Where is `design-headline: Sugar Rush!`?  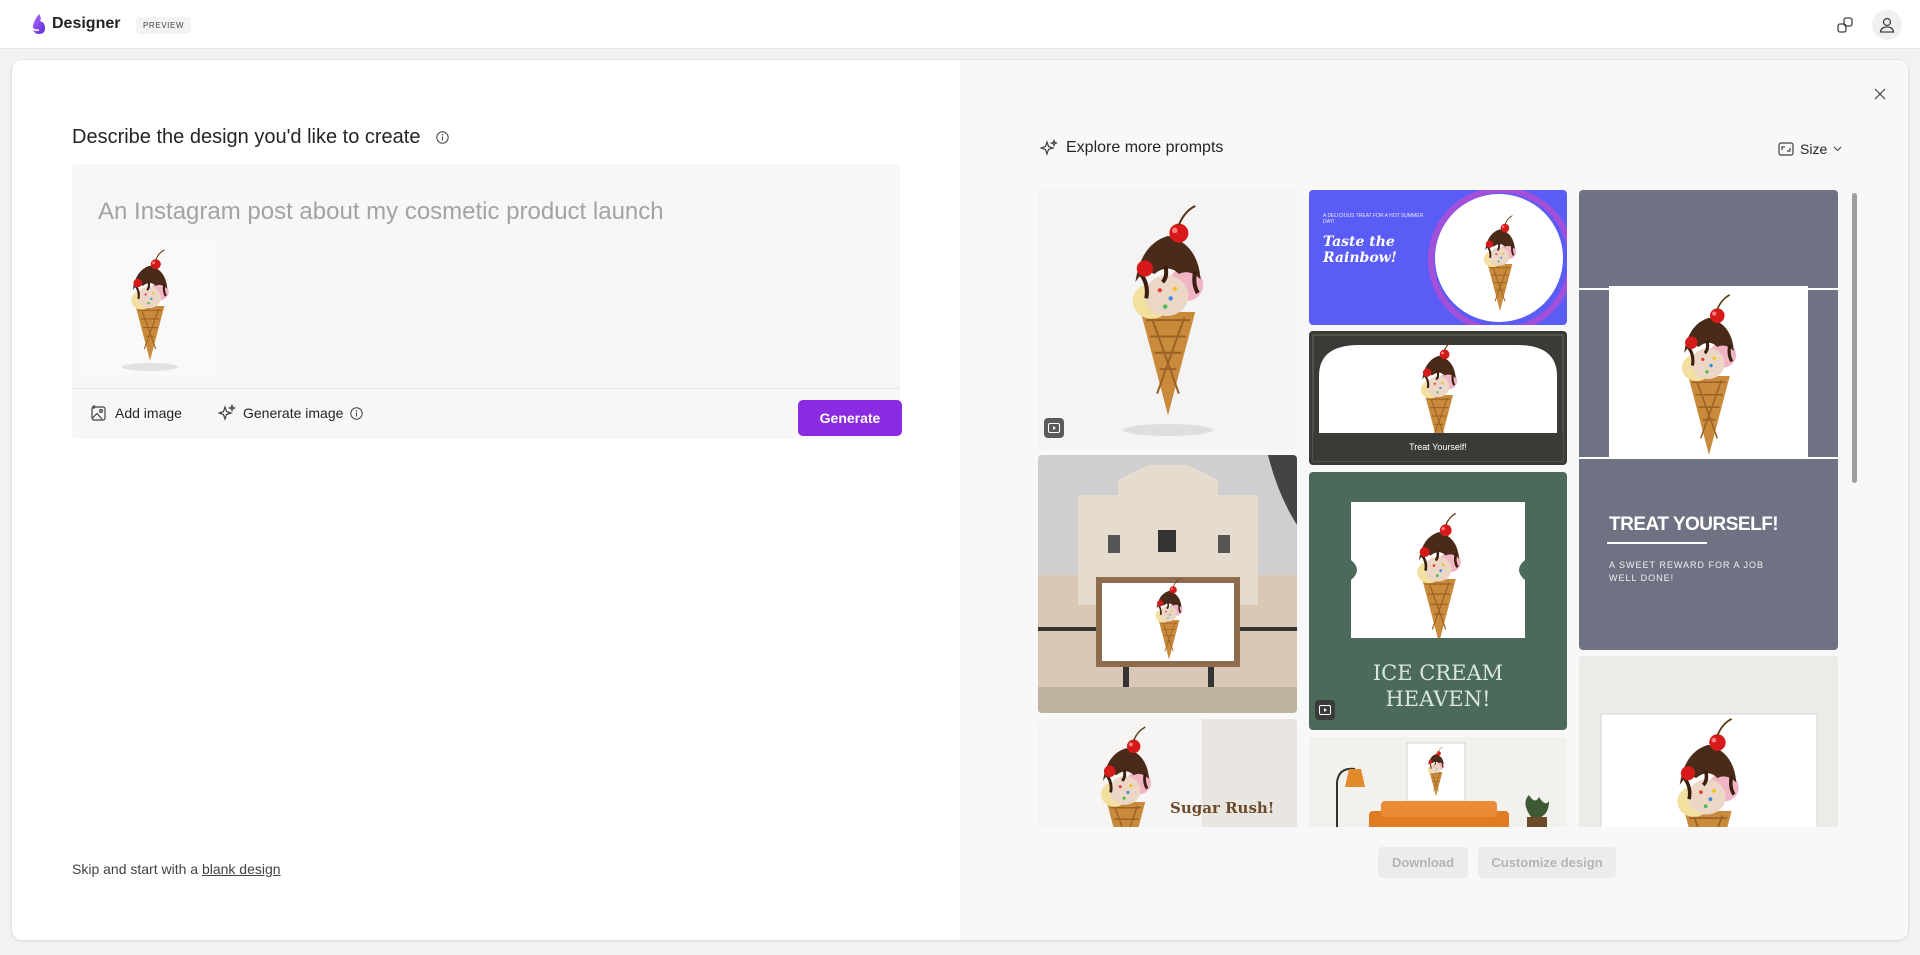
design-headline: Sugar Rush! is located at coordinates (1222, 808).